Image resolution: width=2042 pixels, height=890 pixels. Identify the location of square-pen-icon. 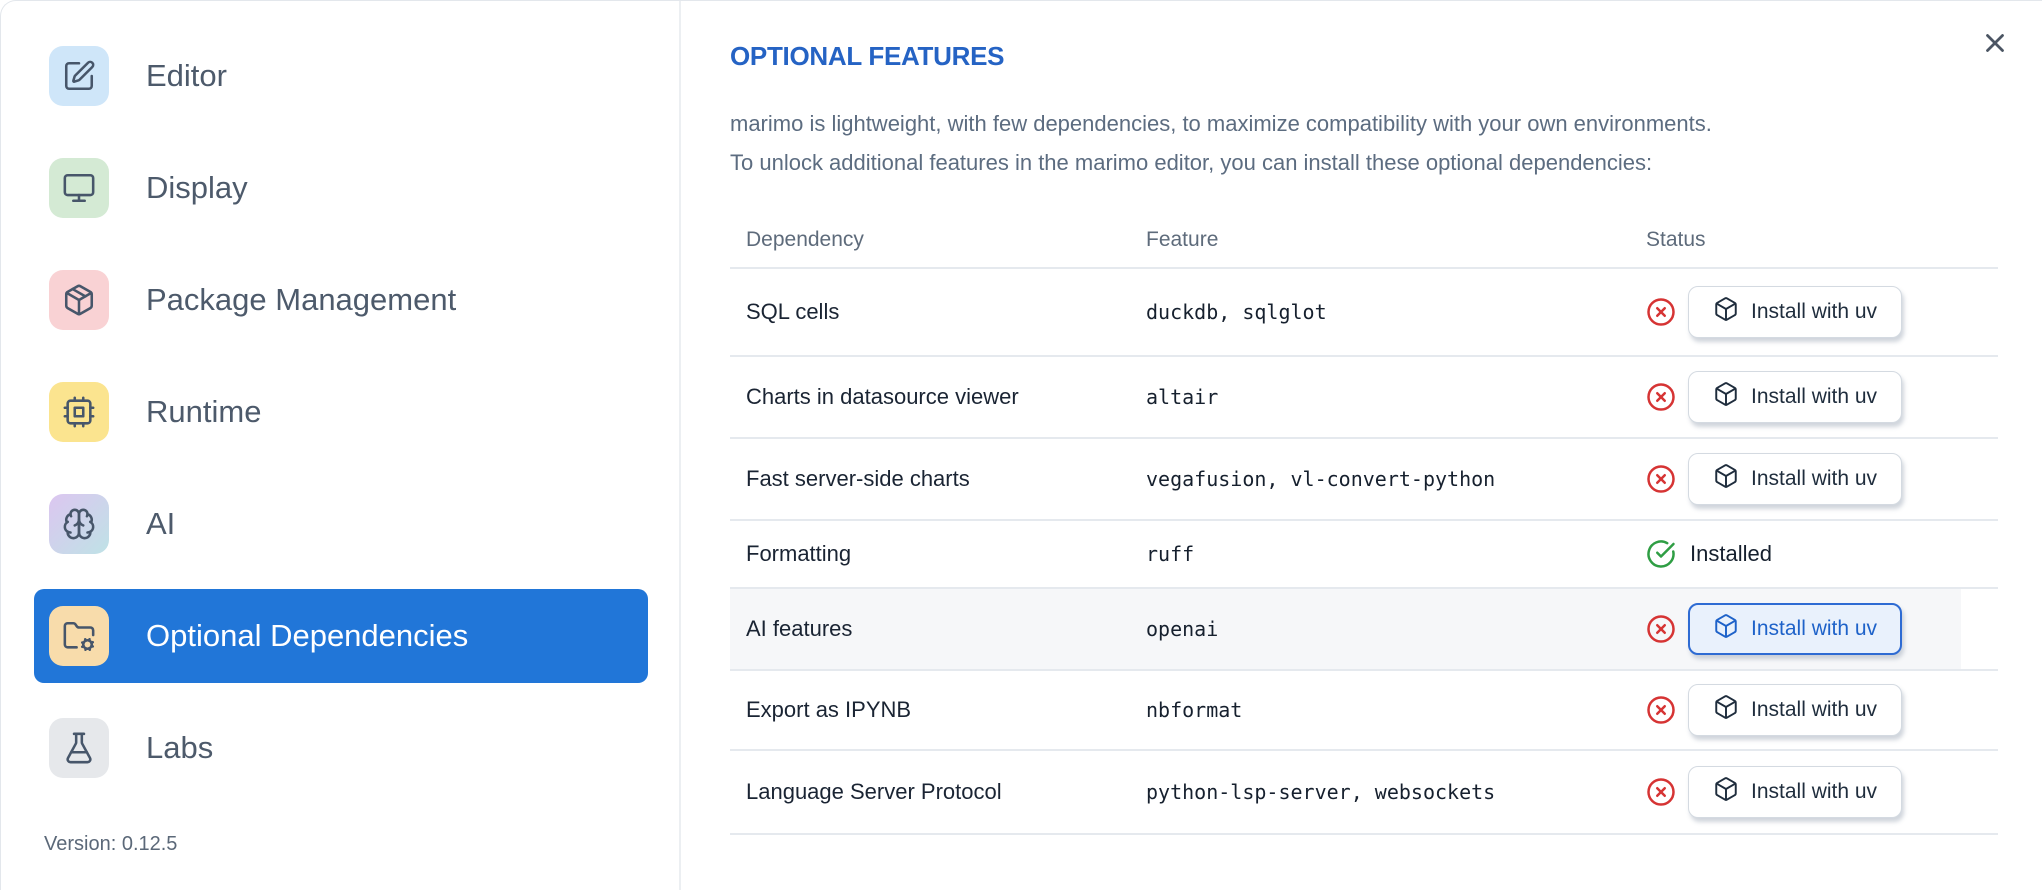
(79, 76).